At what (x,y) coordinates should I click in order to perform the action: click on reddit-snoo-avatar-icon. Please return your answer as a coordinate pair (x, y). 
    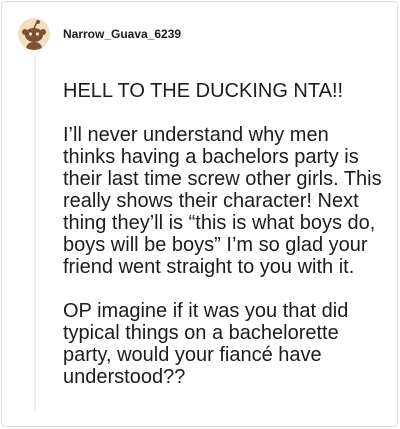
    Looking at the image, I should click on (34, 34).